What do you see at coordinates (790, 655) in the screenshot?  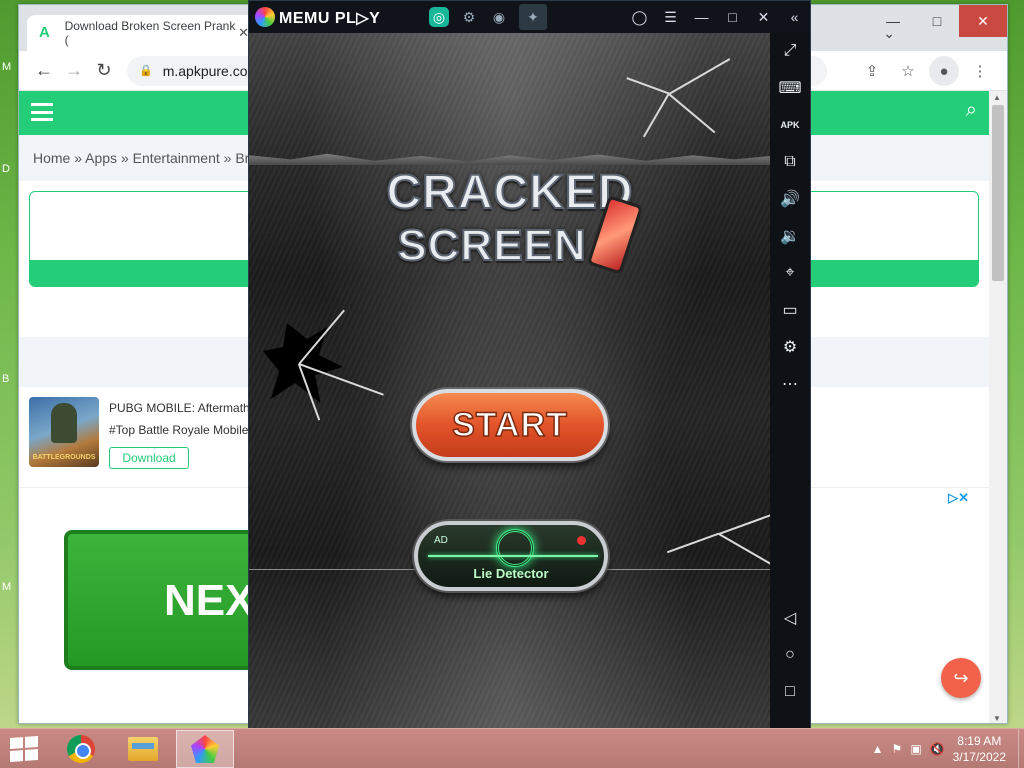 I see `android-home-icon: ○` at bounding box center [790, 655].